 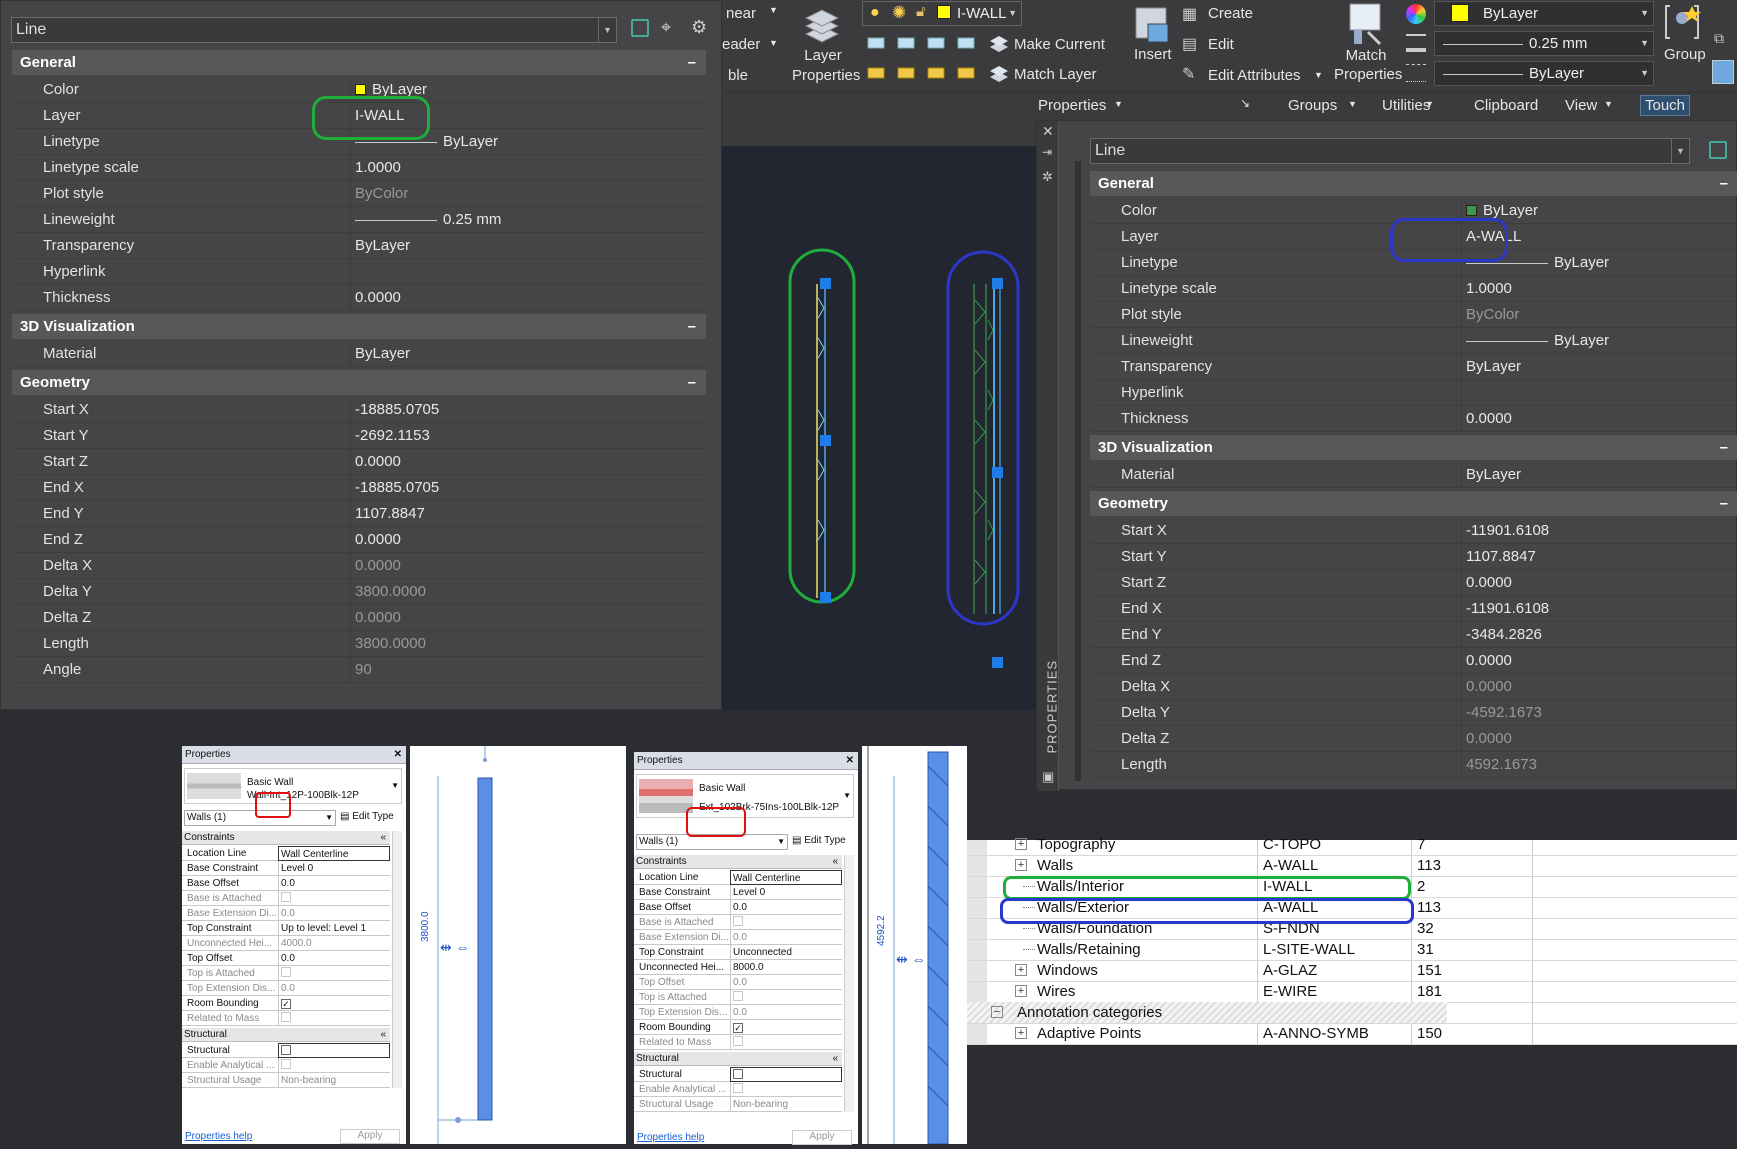 What do you see at coordinates (286, 988) in the screenshot?
I see `revit-property-row: Top Extension Dis... 0.0` at bounding box center [286, 988].